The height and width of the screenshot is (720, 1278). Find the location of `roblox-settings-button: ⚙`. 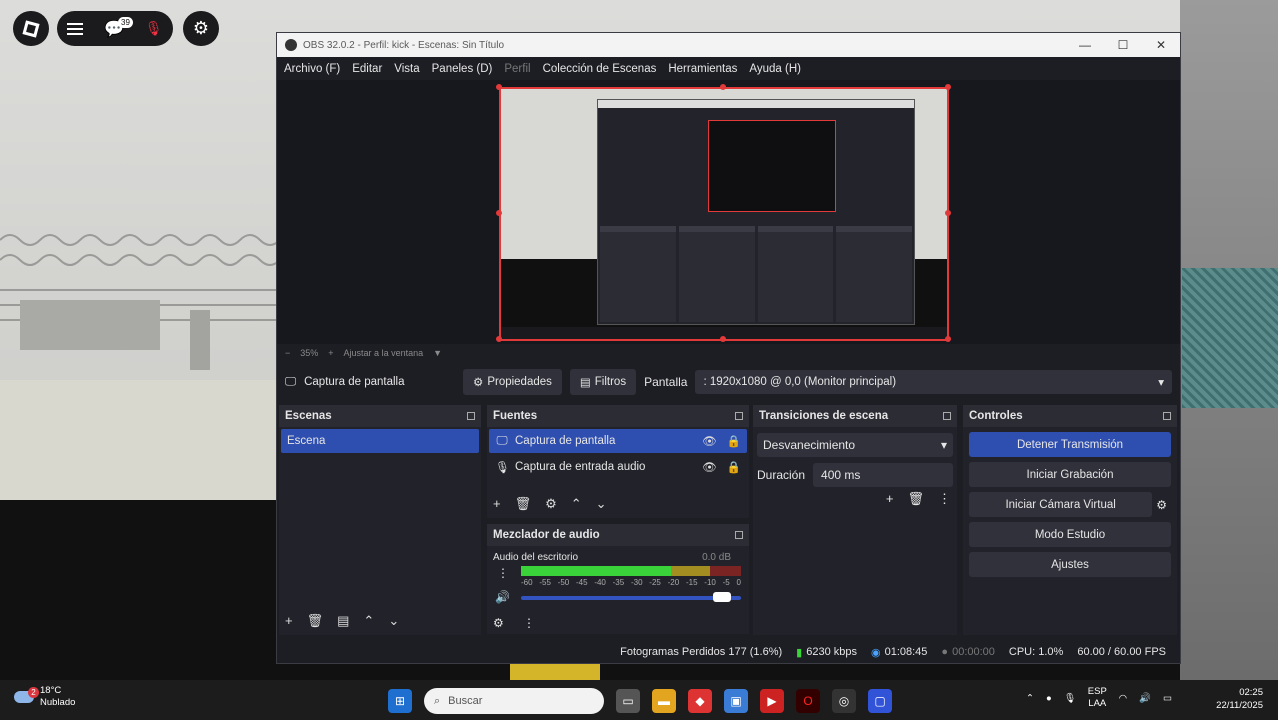

roblox-settings-button: ⚙ is located at coordinates (201, 28).